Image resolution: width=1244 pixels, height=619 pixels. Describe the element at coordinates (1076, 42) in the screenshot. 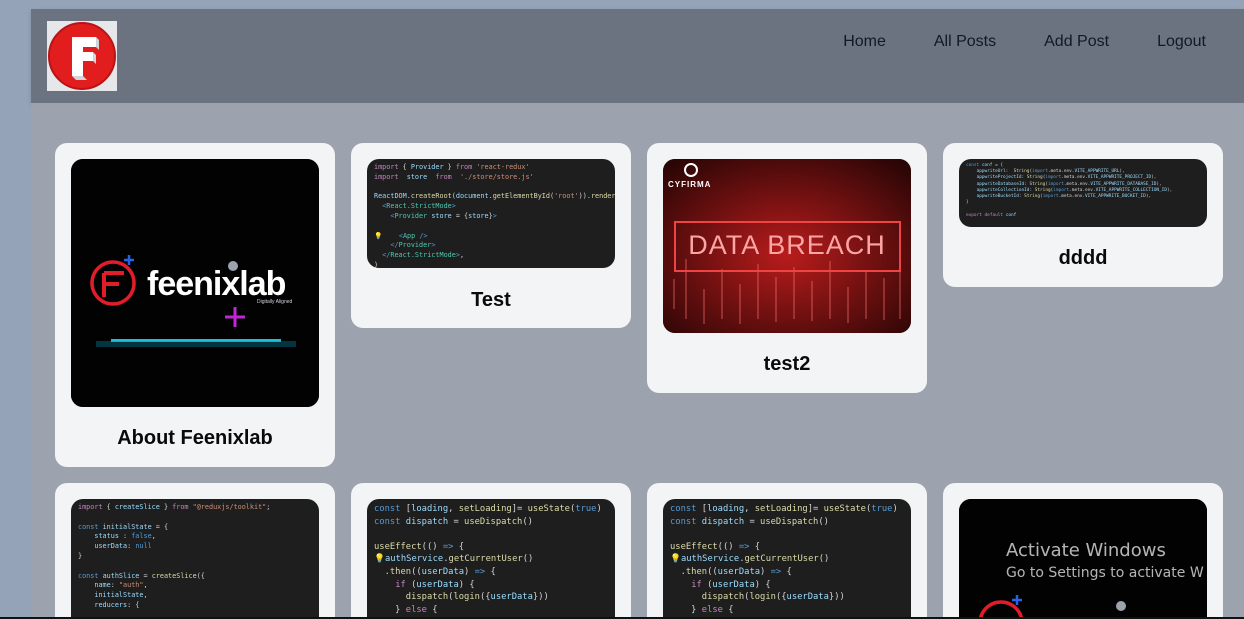

I see `nav-add-post: Add Post` at that location.